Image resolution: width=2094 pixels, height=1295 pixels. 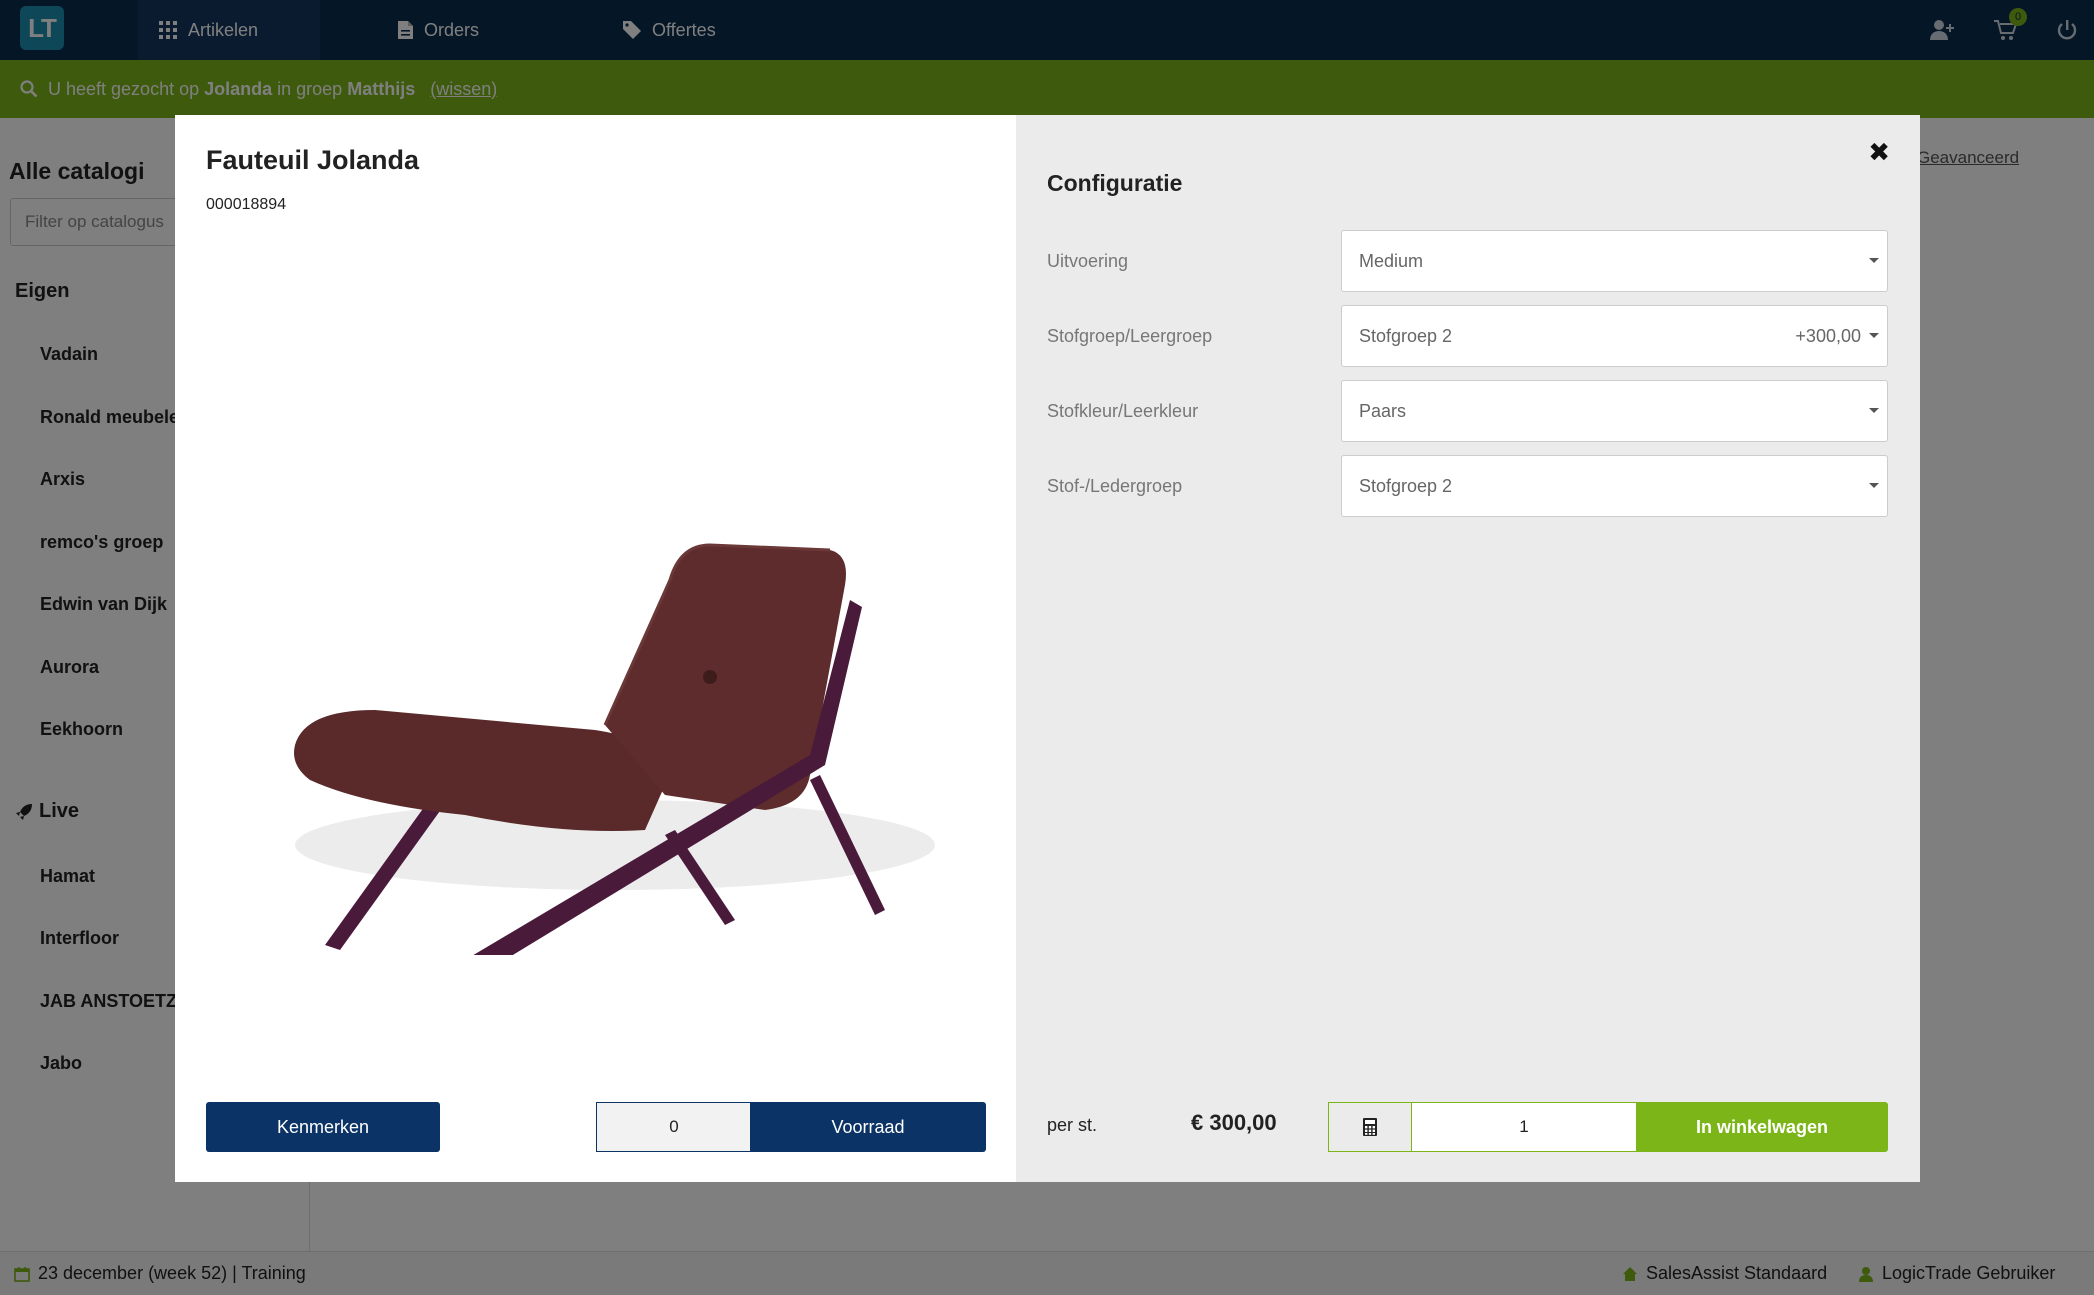 I want to click on quantity-input: 1, so click(x=1524, y=1127).